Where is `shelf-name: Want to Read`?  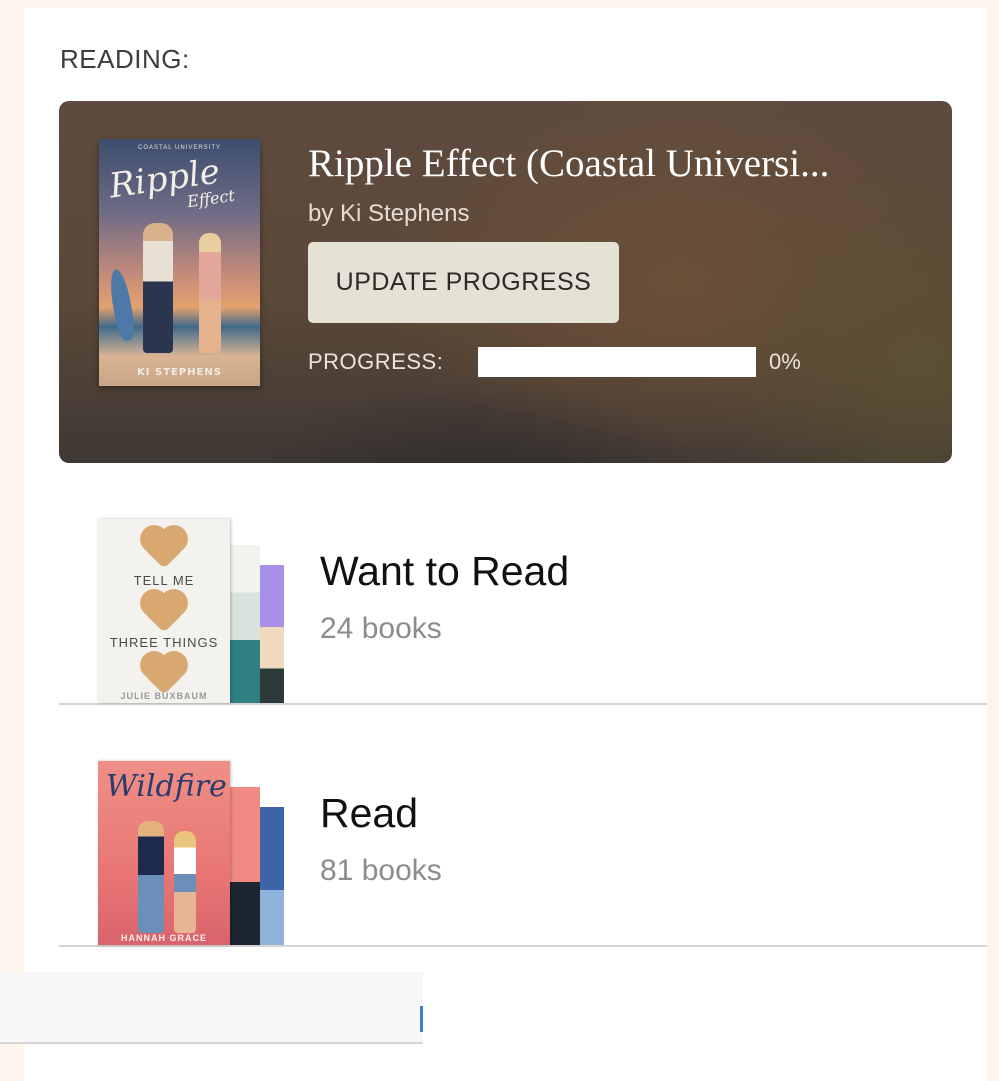 shelf-name: Want to Read is located at coordinates (444, 571).